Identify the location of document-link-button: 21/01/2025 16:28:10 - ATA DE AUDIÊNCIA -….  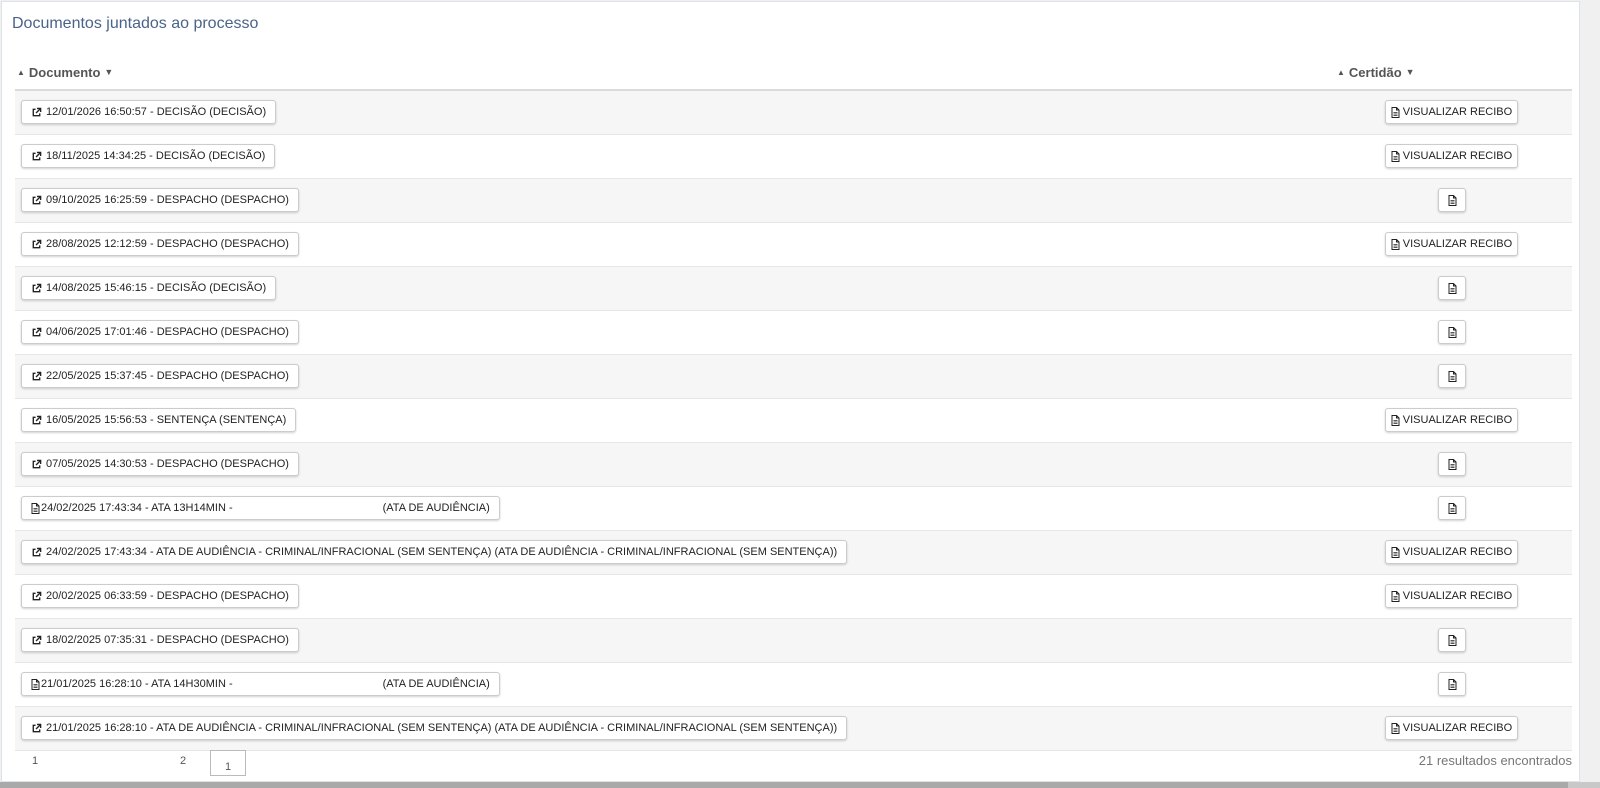
(434, 728).